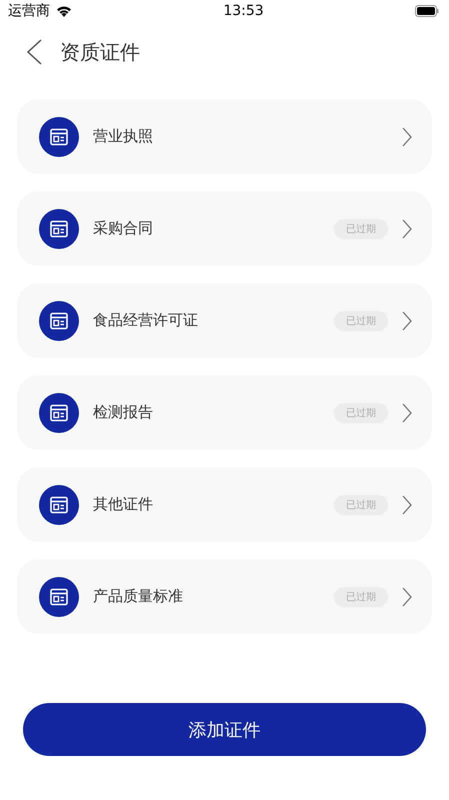  I want to click on certificate-name: 其他证件, so click(123, 504).